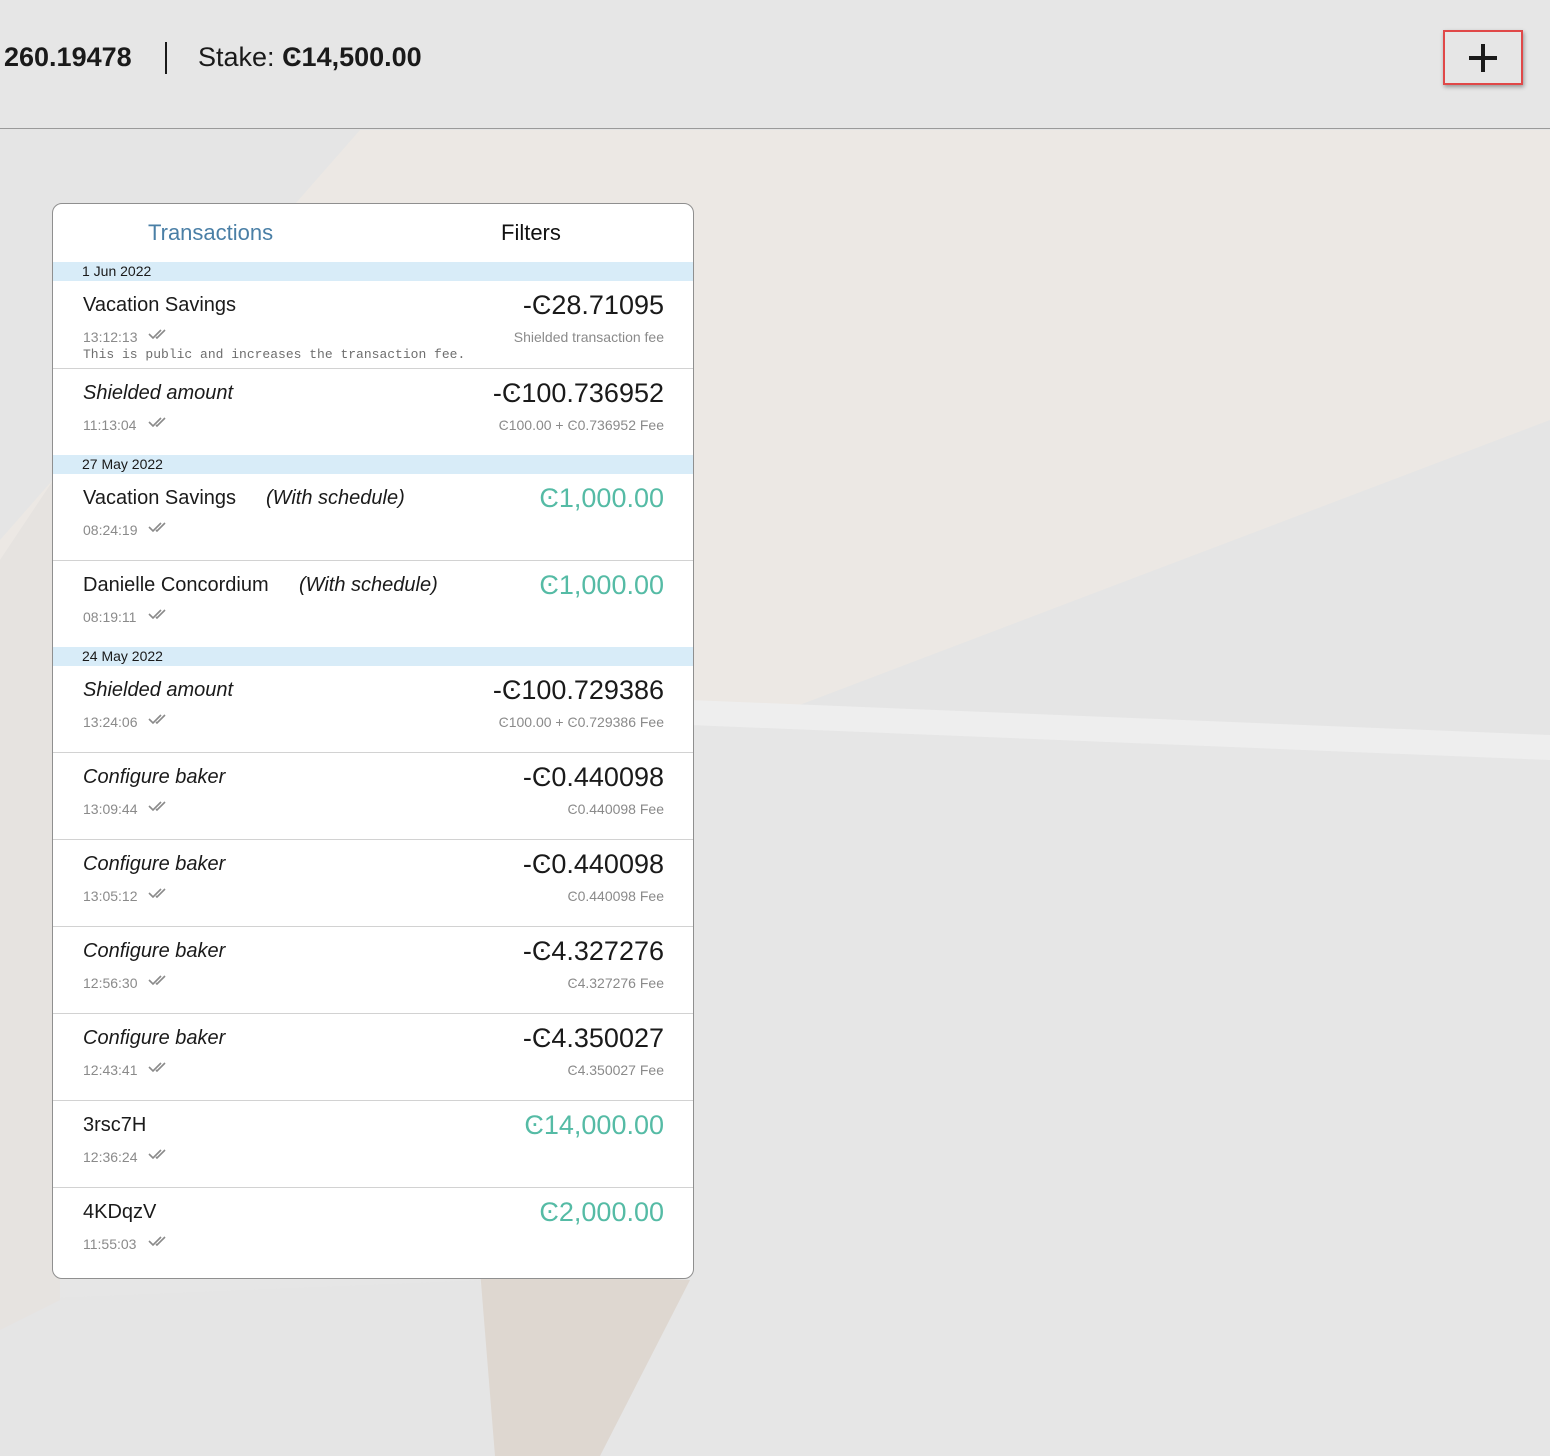  What do you see at coordinates (110, 425) in the screenshot?
I see `transaction-time: 11:13:04` at bounding box center [110, 425].